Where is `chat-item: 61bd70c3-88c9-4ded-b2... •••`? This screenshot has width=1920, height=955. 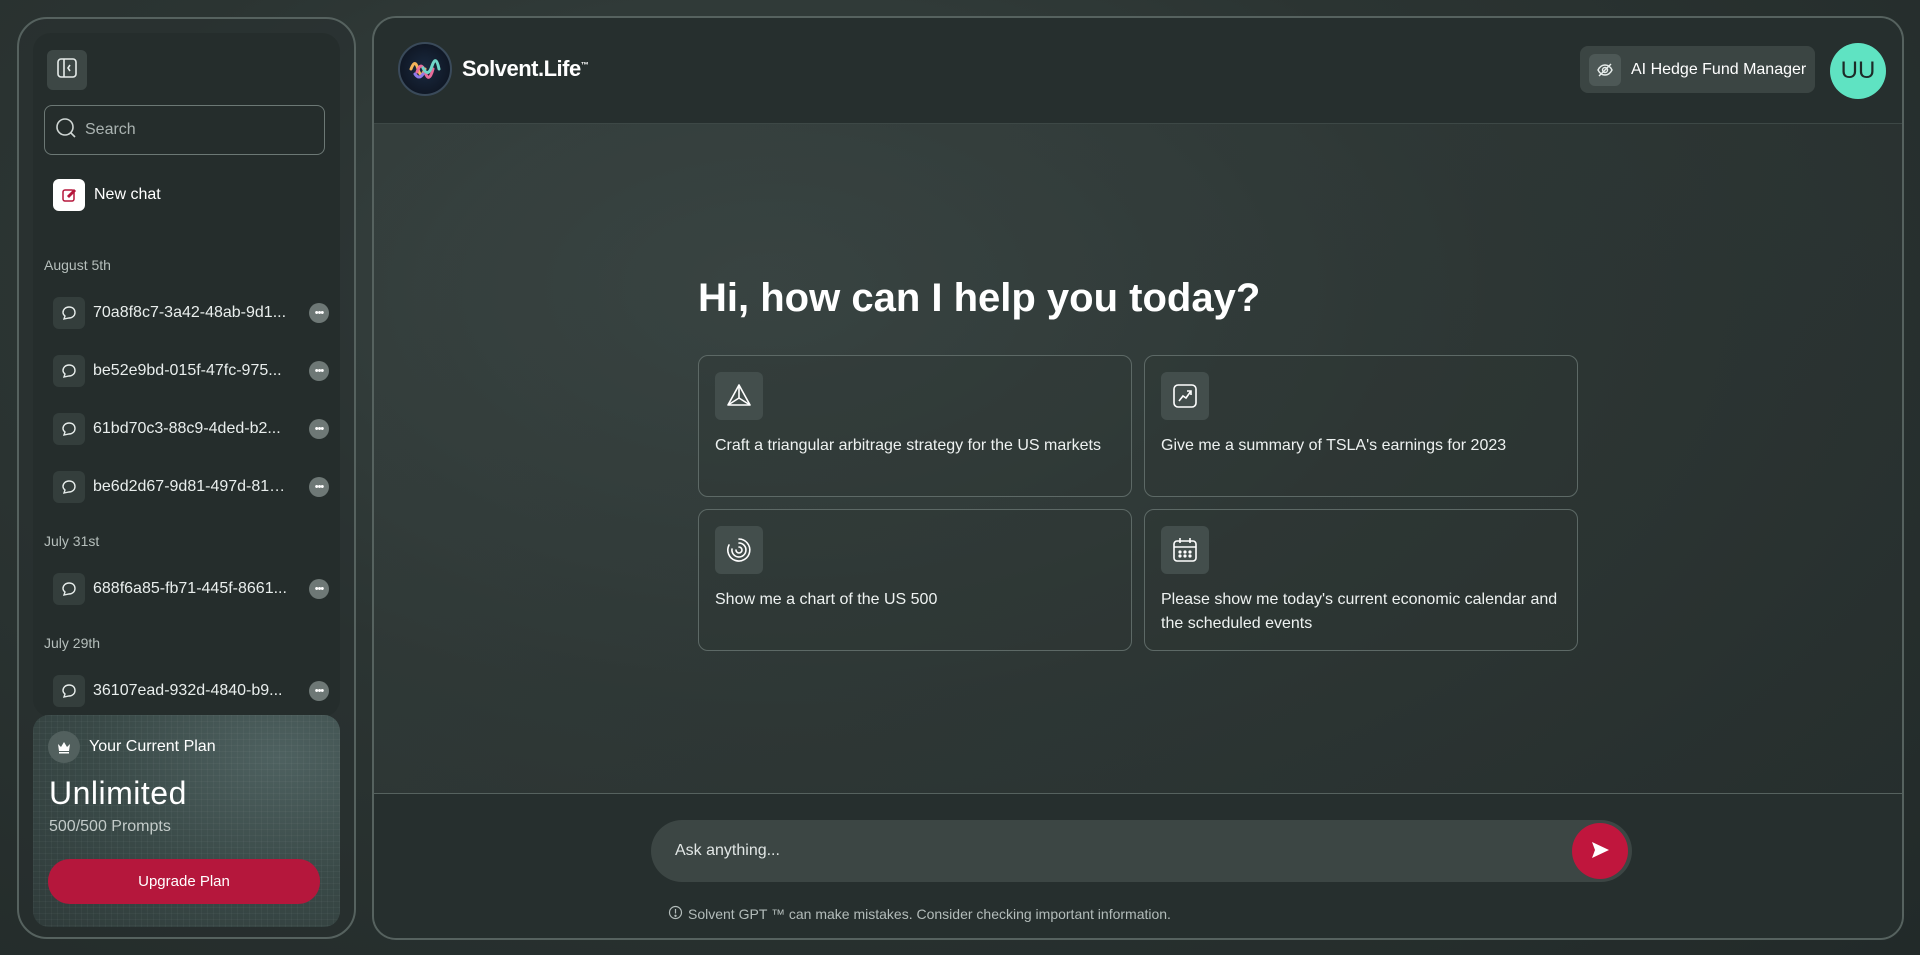 chat-item: 61bd70c3-88c9-4ded-b2... ••• is located at coordinates (191, 429).